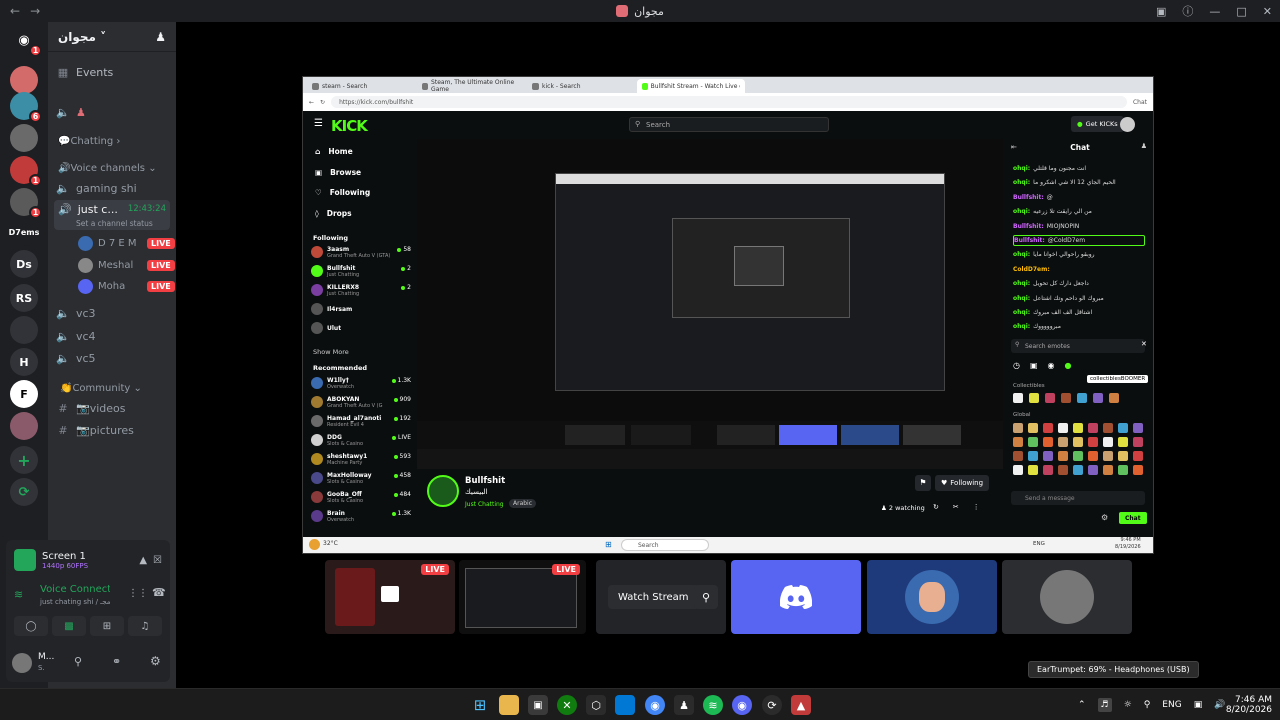 The height and width of the screenshot is (720, 1280). Describe the element at coordinates (333, 213) in the screenshot. I see `nav-drops: ◊ Drops` at that location.